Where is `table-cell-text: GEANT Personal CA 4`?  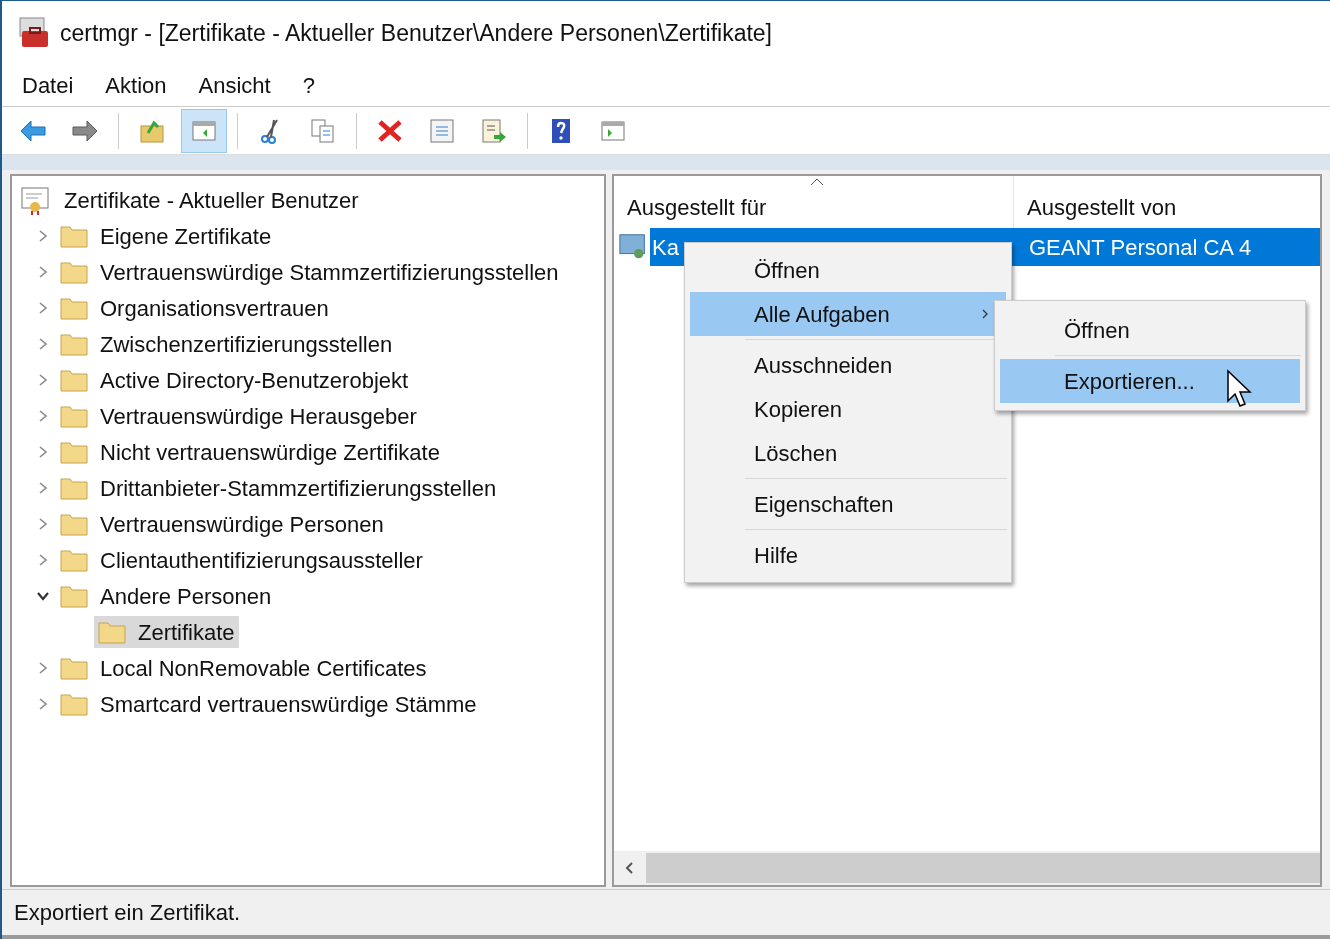
table-cell-text: GEANT Personal CA 4 is located at coordinates (1140, 247).